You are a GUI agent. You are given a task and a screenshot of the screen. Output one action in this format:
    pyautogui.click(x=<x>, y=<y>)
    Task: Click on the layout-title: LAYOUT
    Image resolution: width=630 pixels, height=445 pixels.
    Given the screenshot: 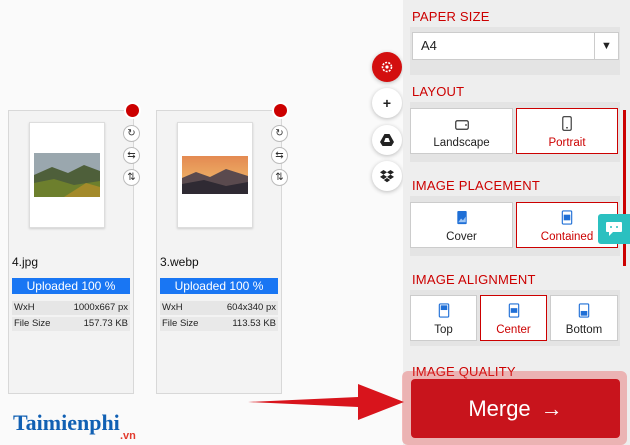 What is the action you would take?
    pyautogui.click(x=438, y=91)
    